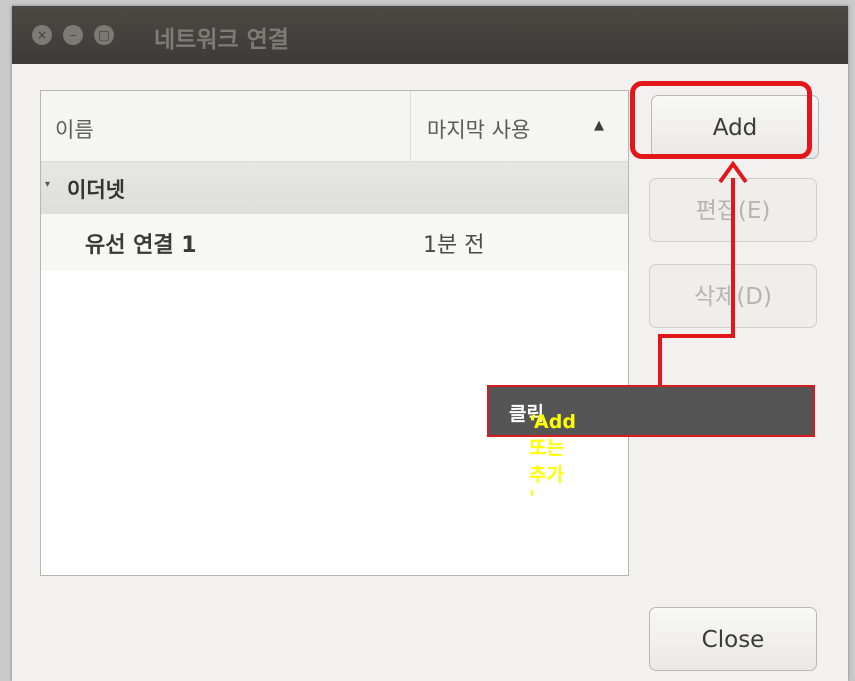  What do you see at coordinates (552, 460) in the screenshot?
I see `annotation-highlight-text: ‘Add 또는 추가 '` at bounding box center [552, 460].